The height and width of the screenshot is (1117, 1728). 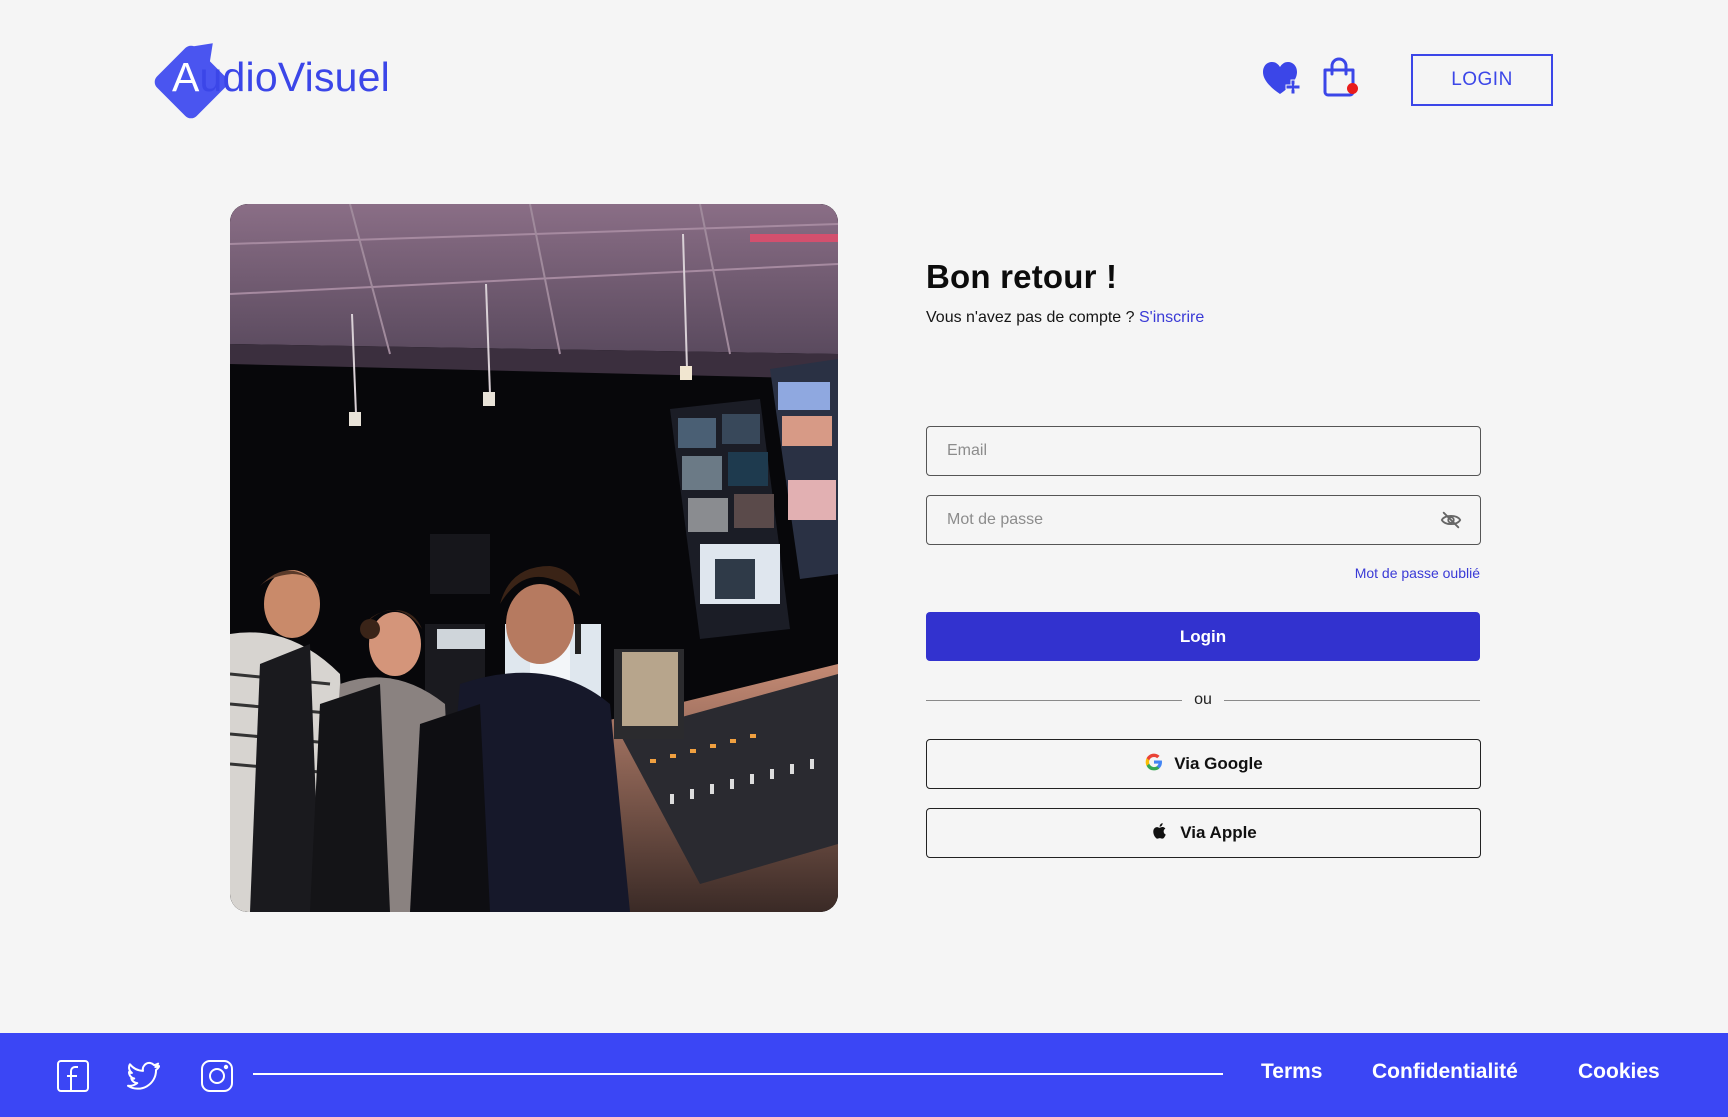 What do you see at coordinates (1445, 1072) in the screenshot?
I see `footer-link-privacy: Confidentialité` at bounding box center [1445, 1072].